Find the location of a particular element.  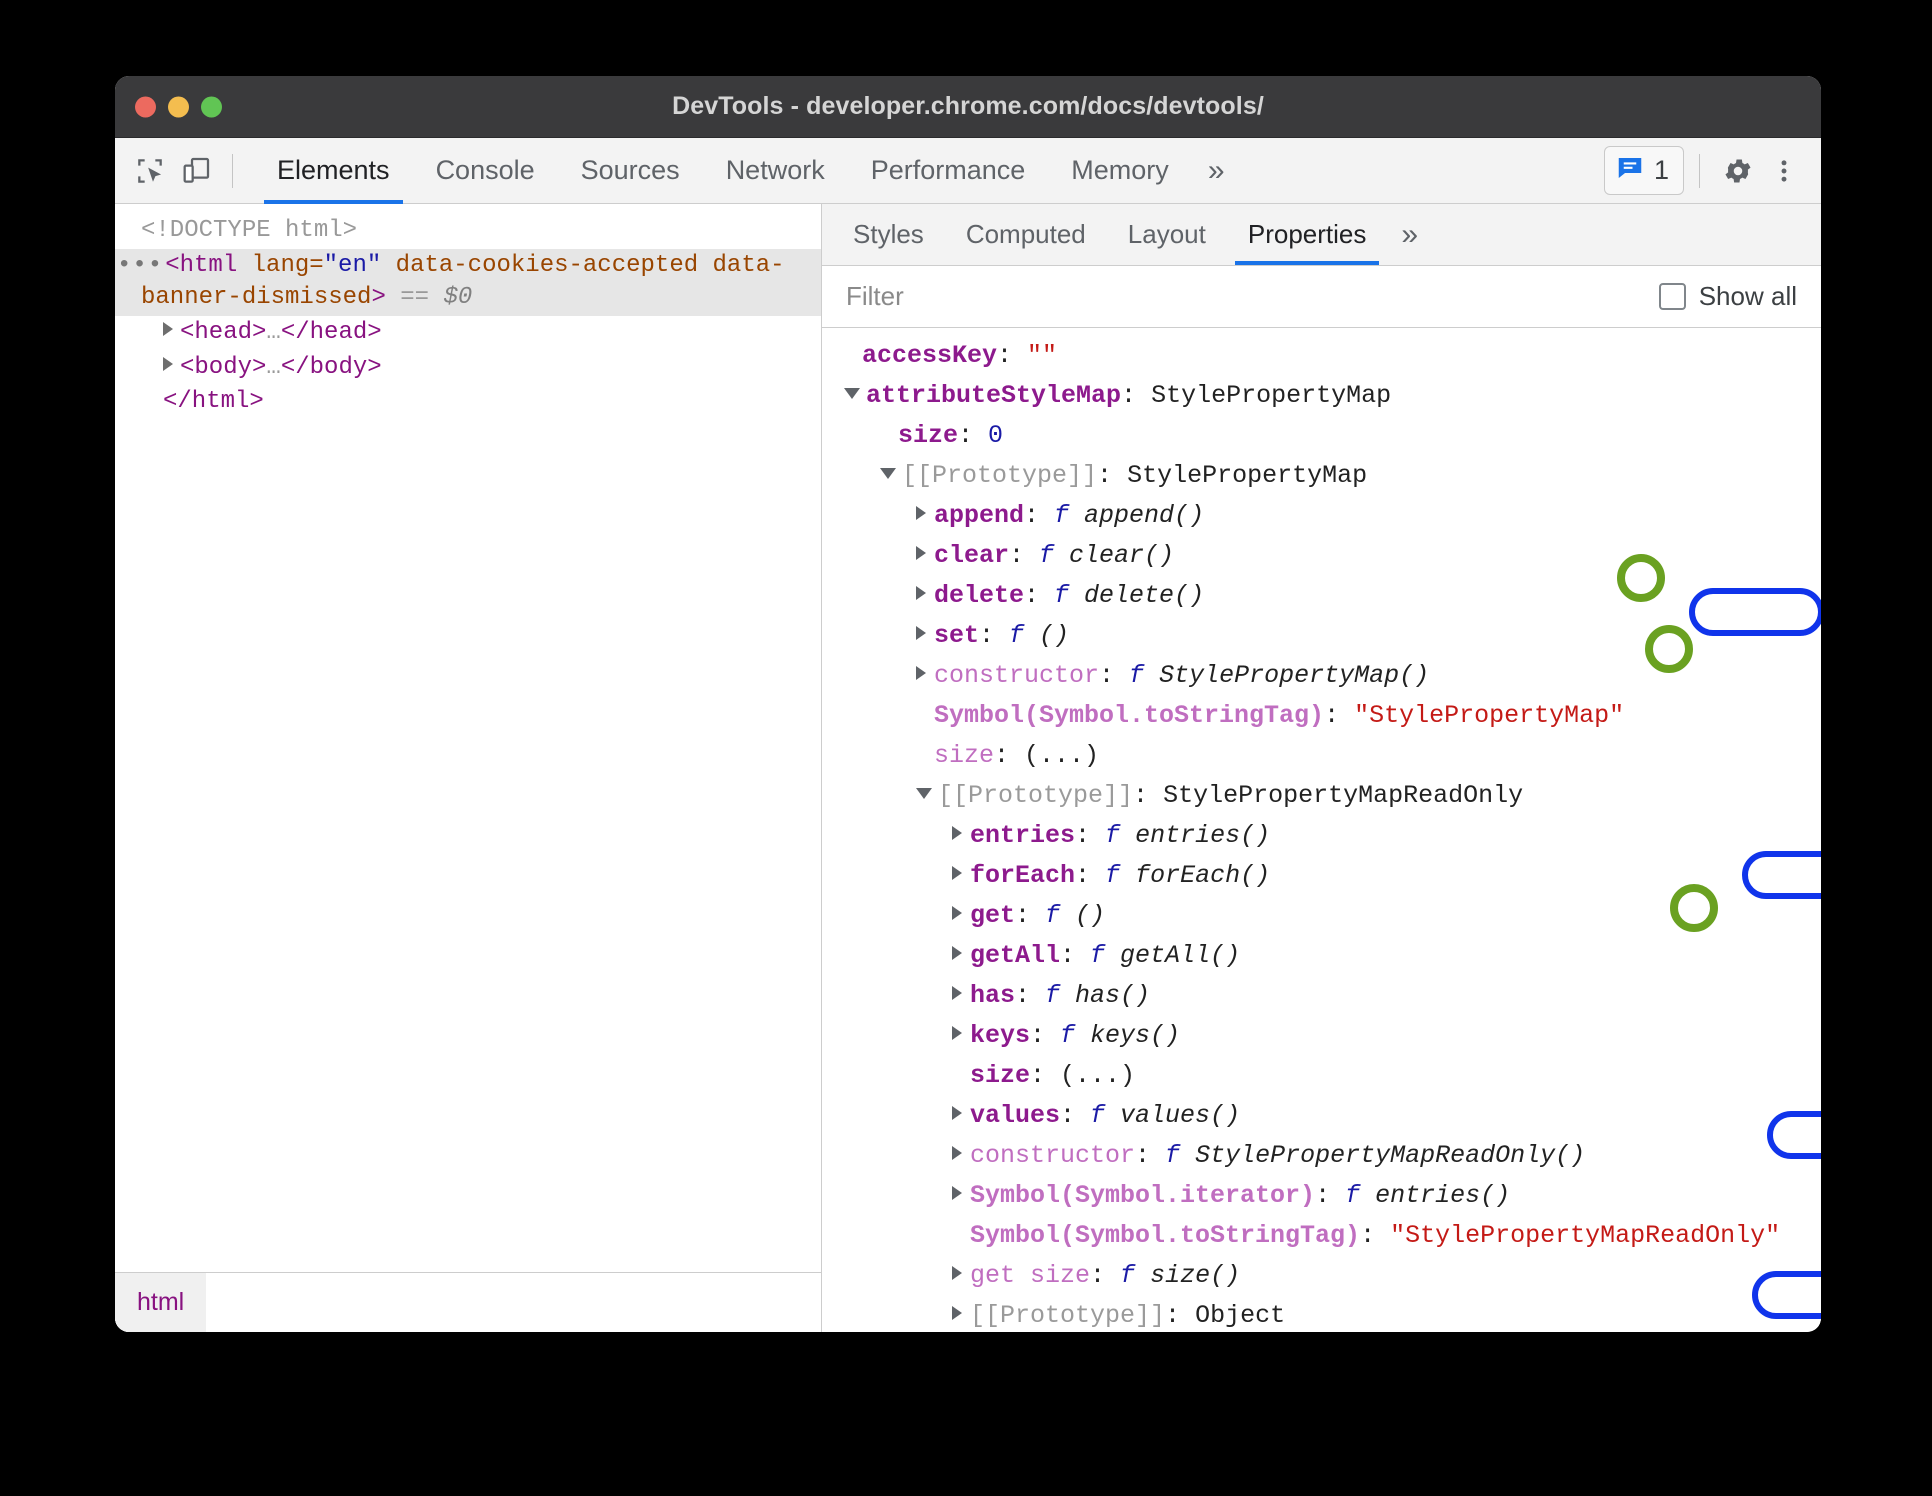

property-row: attributeStyleMap: StylePropertyMap is located at coordinates (1321, 396).